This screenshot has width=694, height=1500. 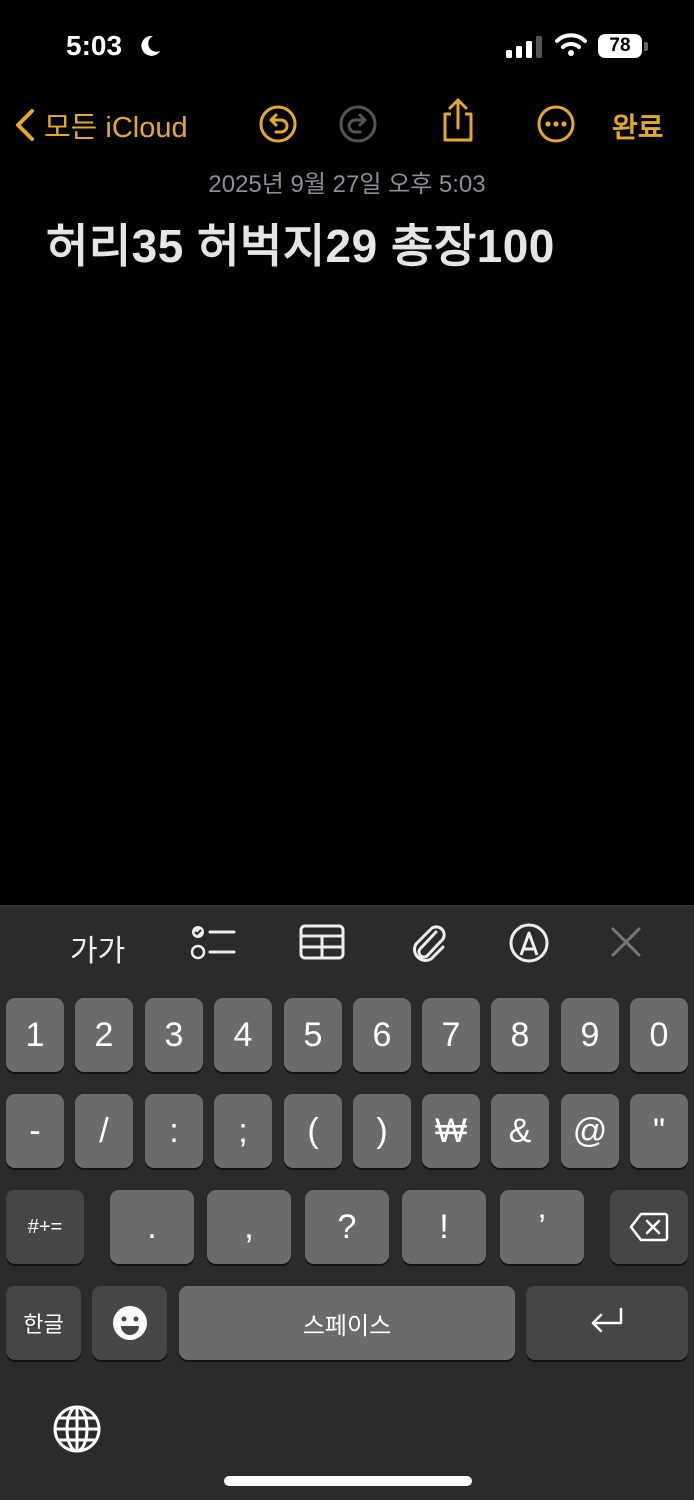 What do you see at coordinates (347, 1323) in the screenshot?
I see `space-key: 스페이스` at bounding box center [347, 1323].